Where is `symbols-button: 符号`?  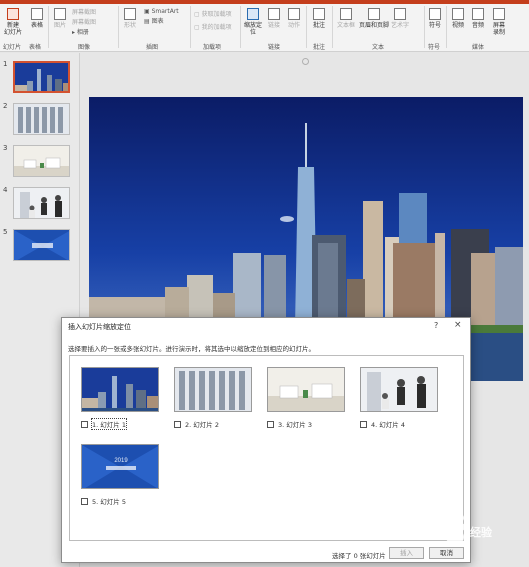 symbols-button: 符号 is located at coordinates (435, 18).